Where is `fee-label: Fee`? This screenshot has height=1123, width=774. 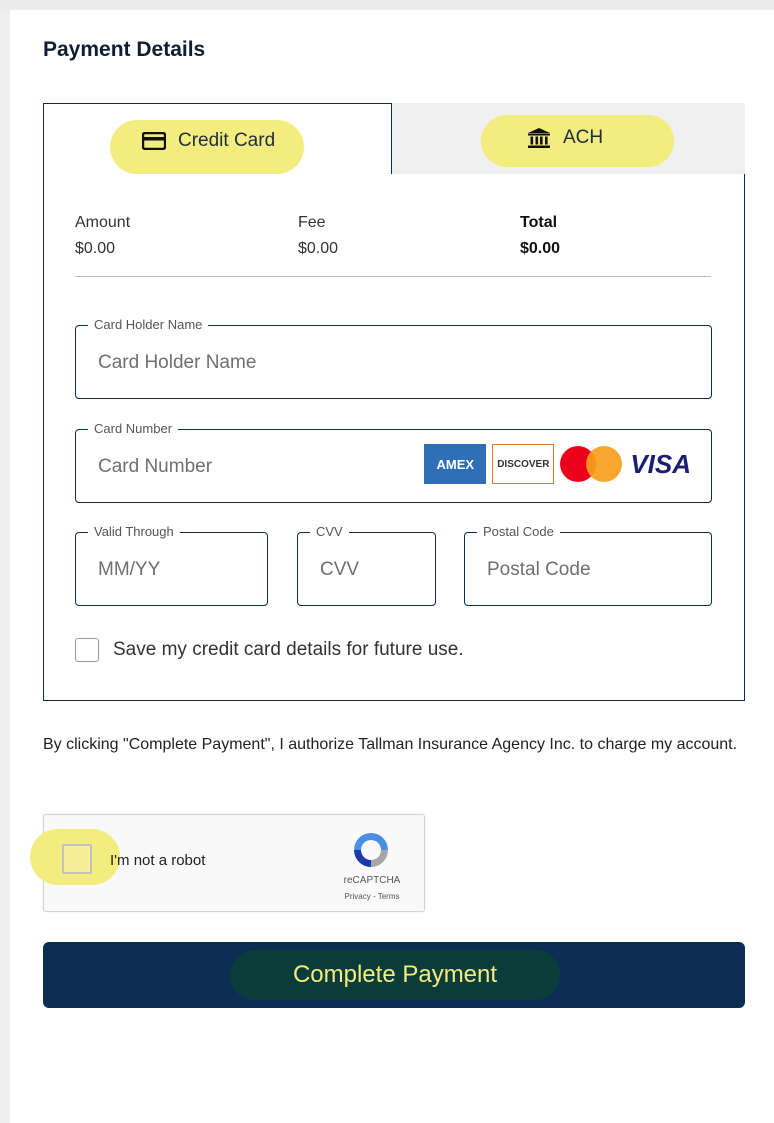 fee-label: Fee is located at coordinates (312, 222).